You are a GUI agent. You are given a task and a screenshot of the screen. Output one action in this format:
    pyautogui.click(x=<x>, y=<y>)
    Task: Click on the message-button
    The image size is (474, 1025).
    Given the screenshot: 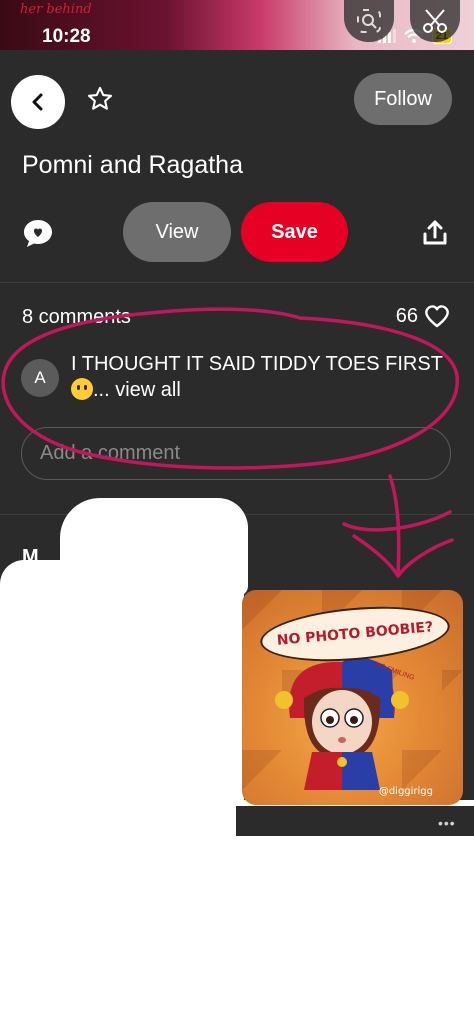 What is the action you would take?
    pyautogui.click(x=38, y=235)
    